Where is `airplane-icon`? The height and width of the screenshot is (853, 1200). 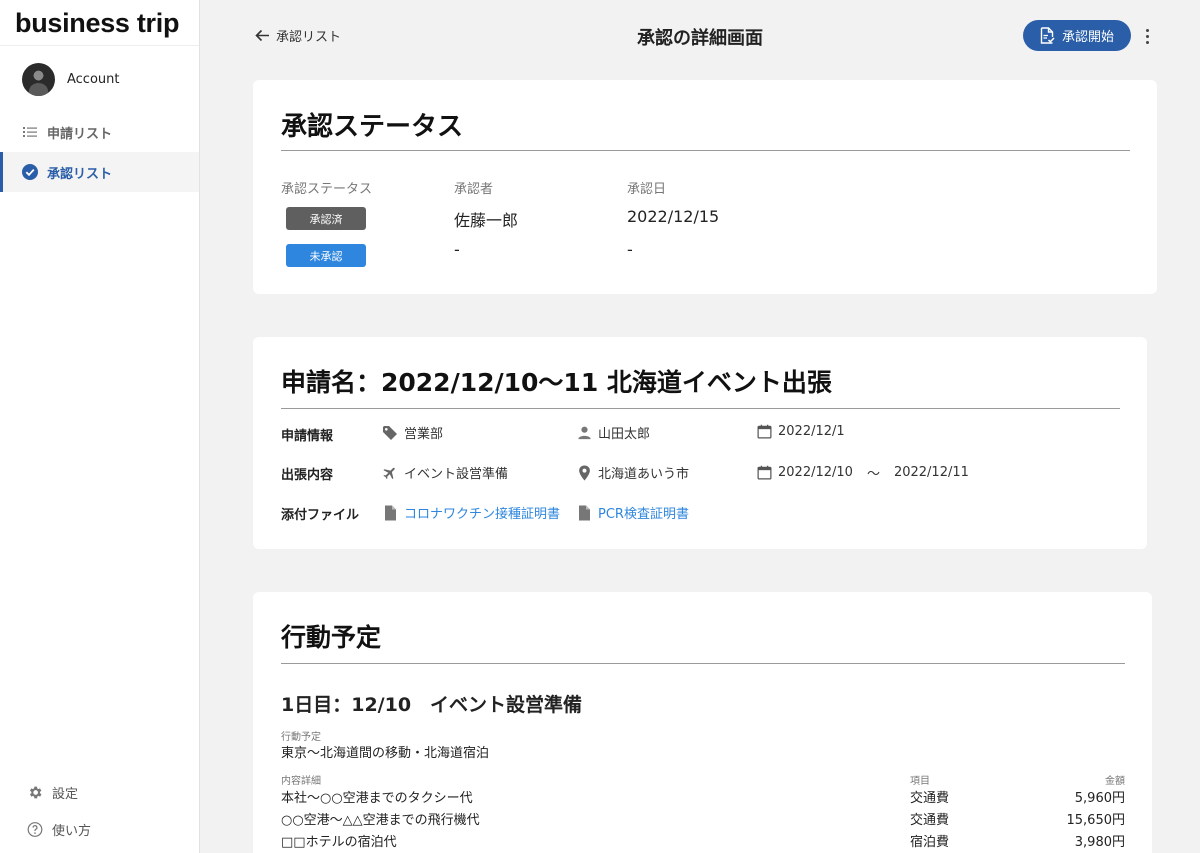
airplane-icon is located at coordinates (390, 473).